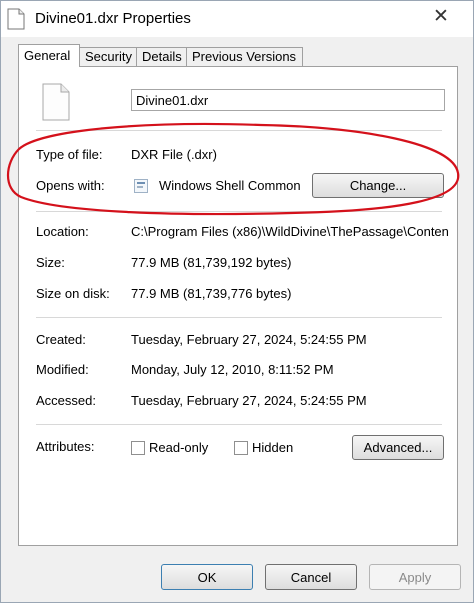  Describe the element at coordinates (244, 56) in the screenshot. I see `tab-previous-versions: Previous Versions` at that location.